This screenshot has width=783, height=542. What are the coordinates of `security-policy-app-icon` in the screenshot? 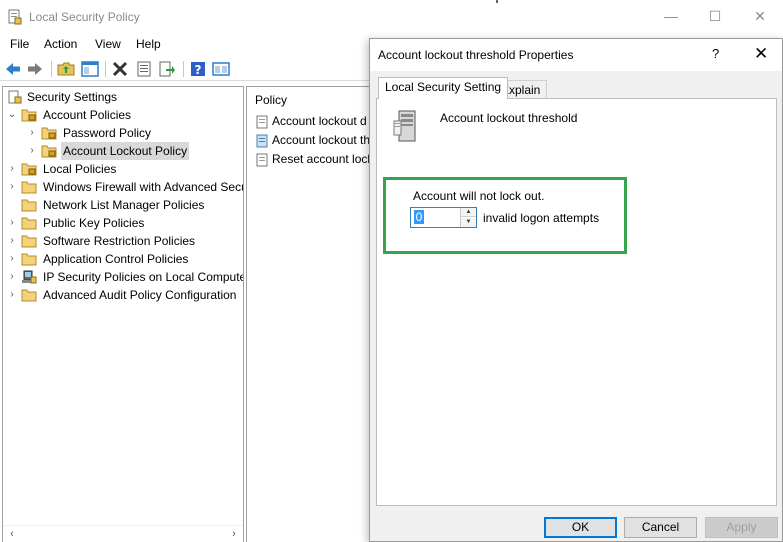 It's located at (15, 17).